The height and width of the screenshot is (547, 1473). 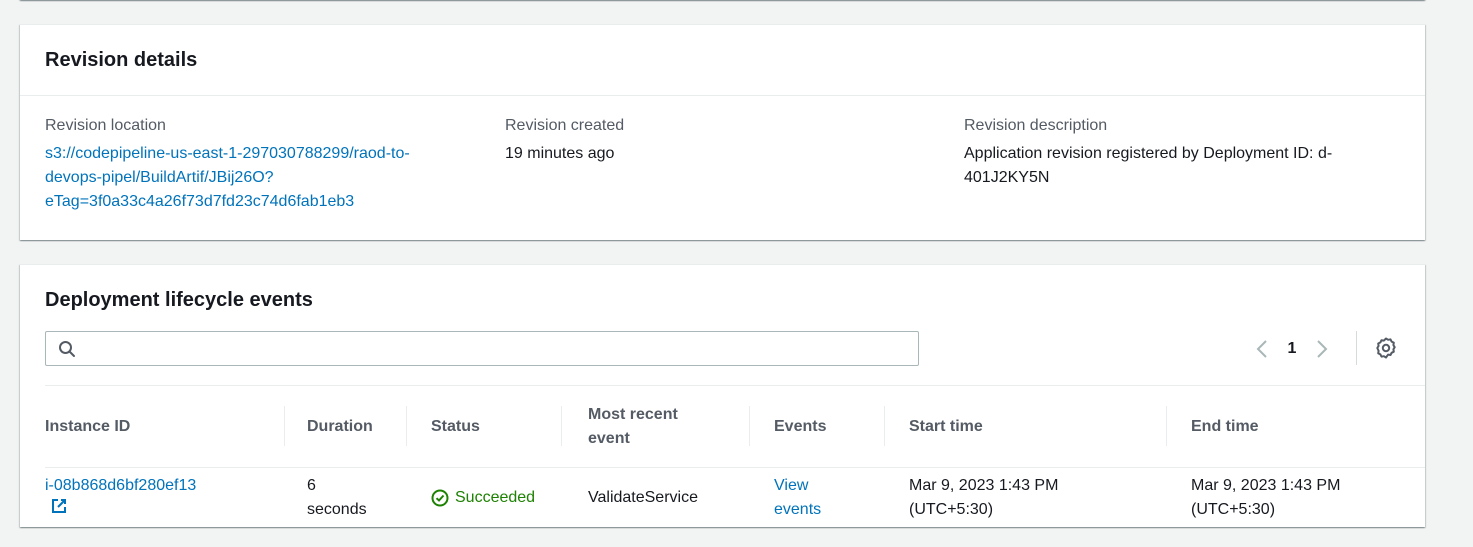 I want to click on column-header-duration-label: Duration, so click(x=340, y=426).